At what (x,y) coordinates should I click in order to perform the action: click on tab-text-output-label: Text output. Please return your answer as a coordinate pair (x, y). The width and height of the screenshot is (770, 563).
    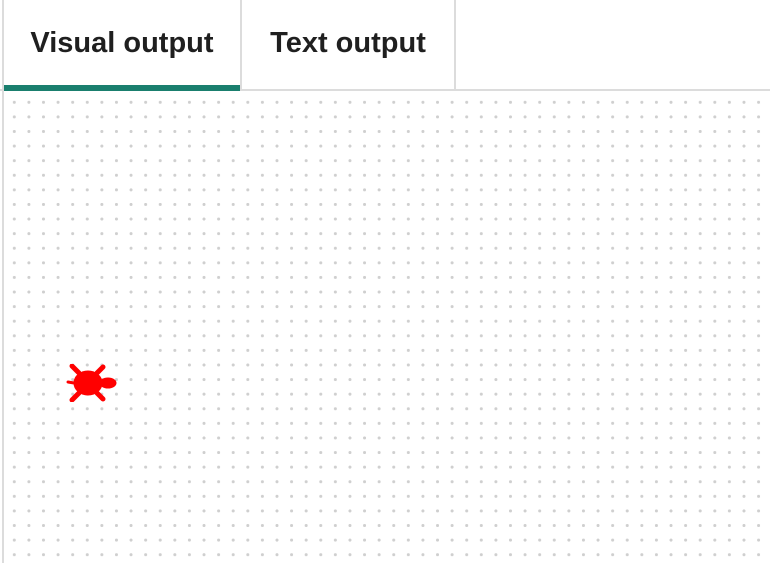
    Looking at the image, I should click on (348, 43).